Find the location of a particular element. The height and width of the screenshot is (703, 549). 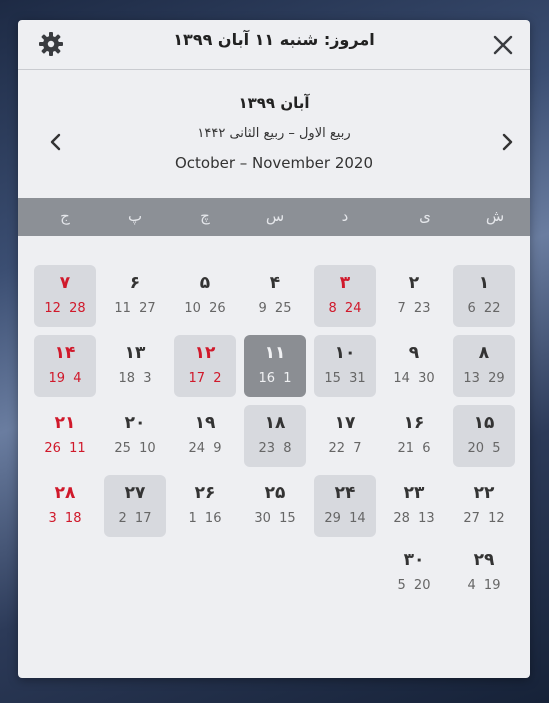

secondary-day-numbers: 15 31 is located at coordinates (345, 378).